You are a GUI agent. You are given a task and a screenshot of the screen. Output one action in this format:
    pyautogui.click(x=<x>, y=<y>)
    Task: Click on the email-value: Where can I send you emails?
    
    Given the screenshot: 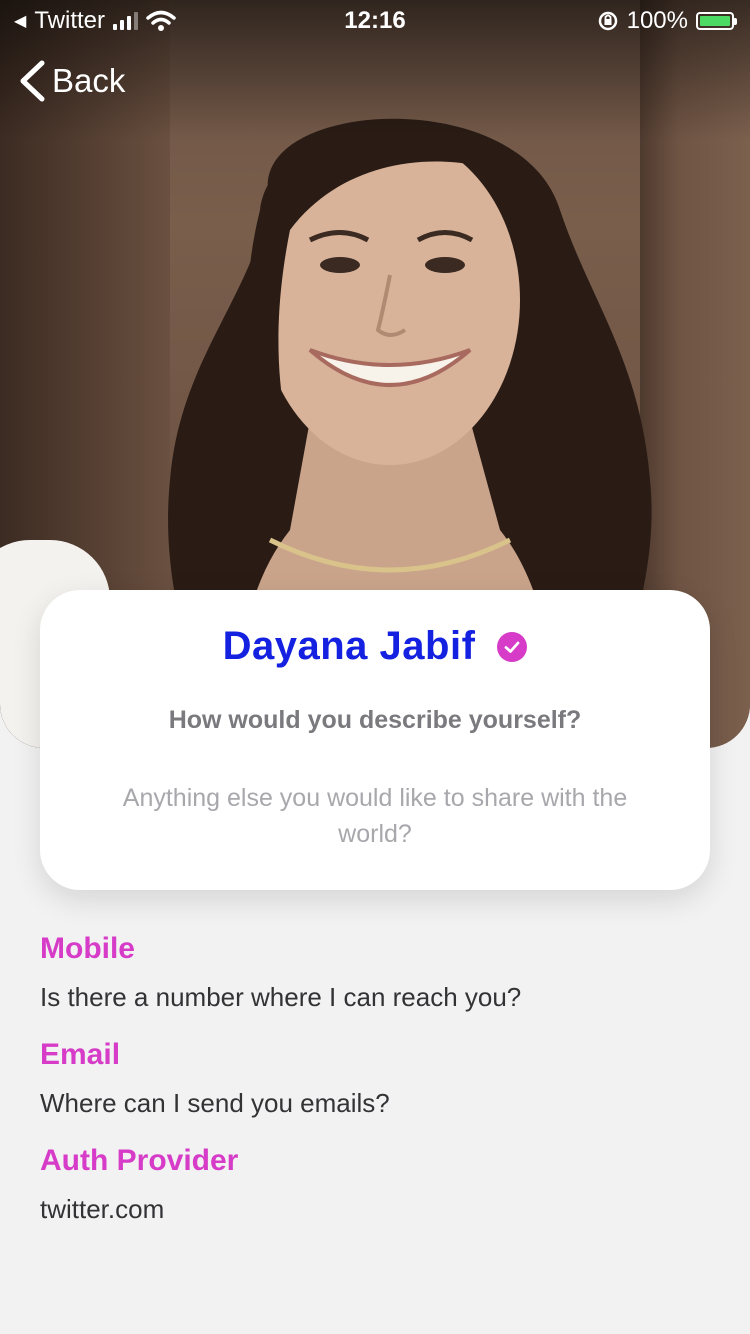 What is the action you would take?
    pyautogui.click(x=215, y=1103)
    